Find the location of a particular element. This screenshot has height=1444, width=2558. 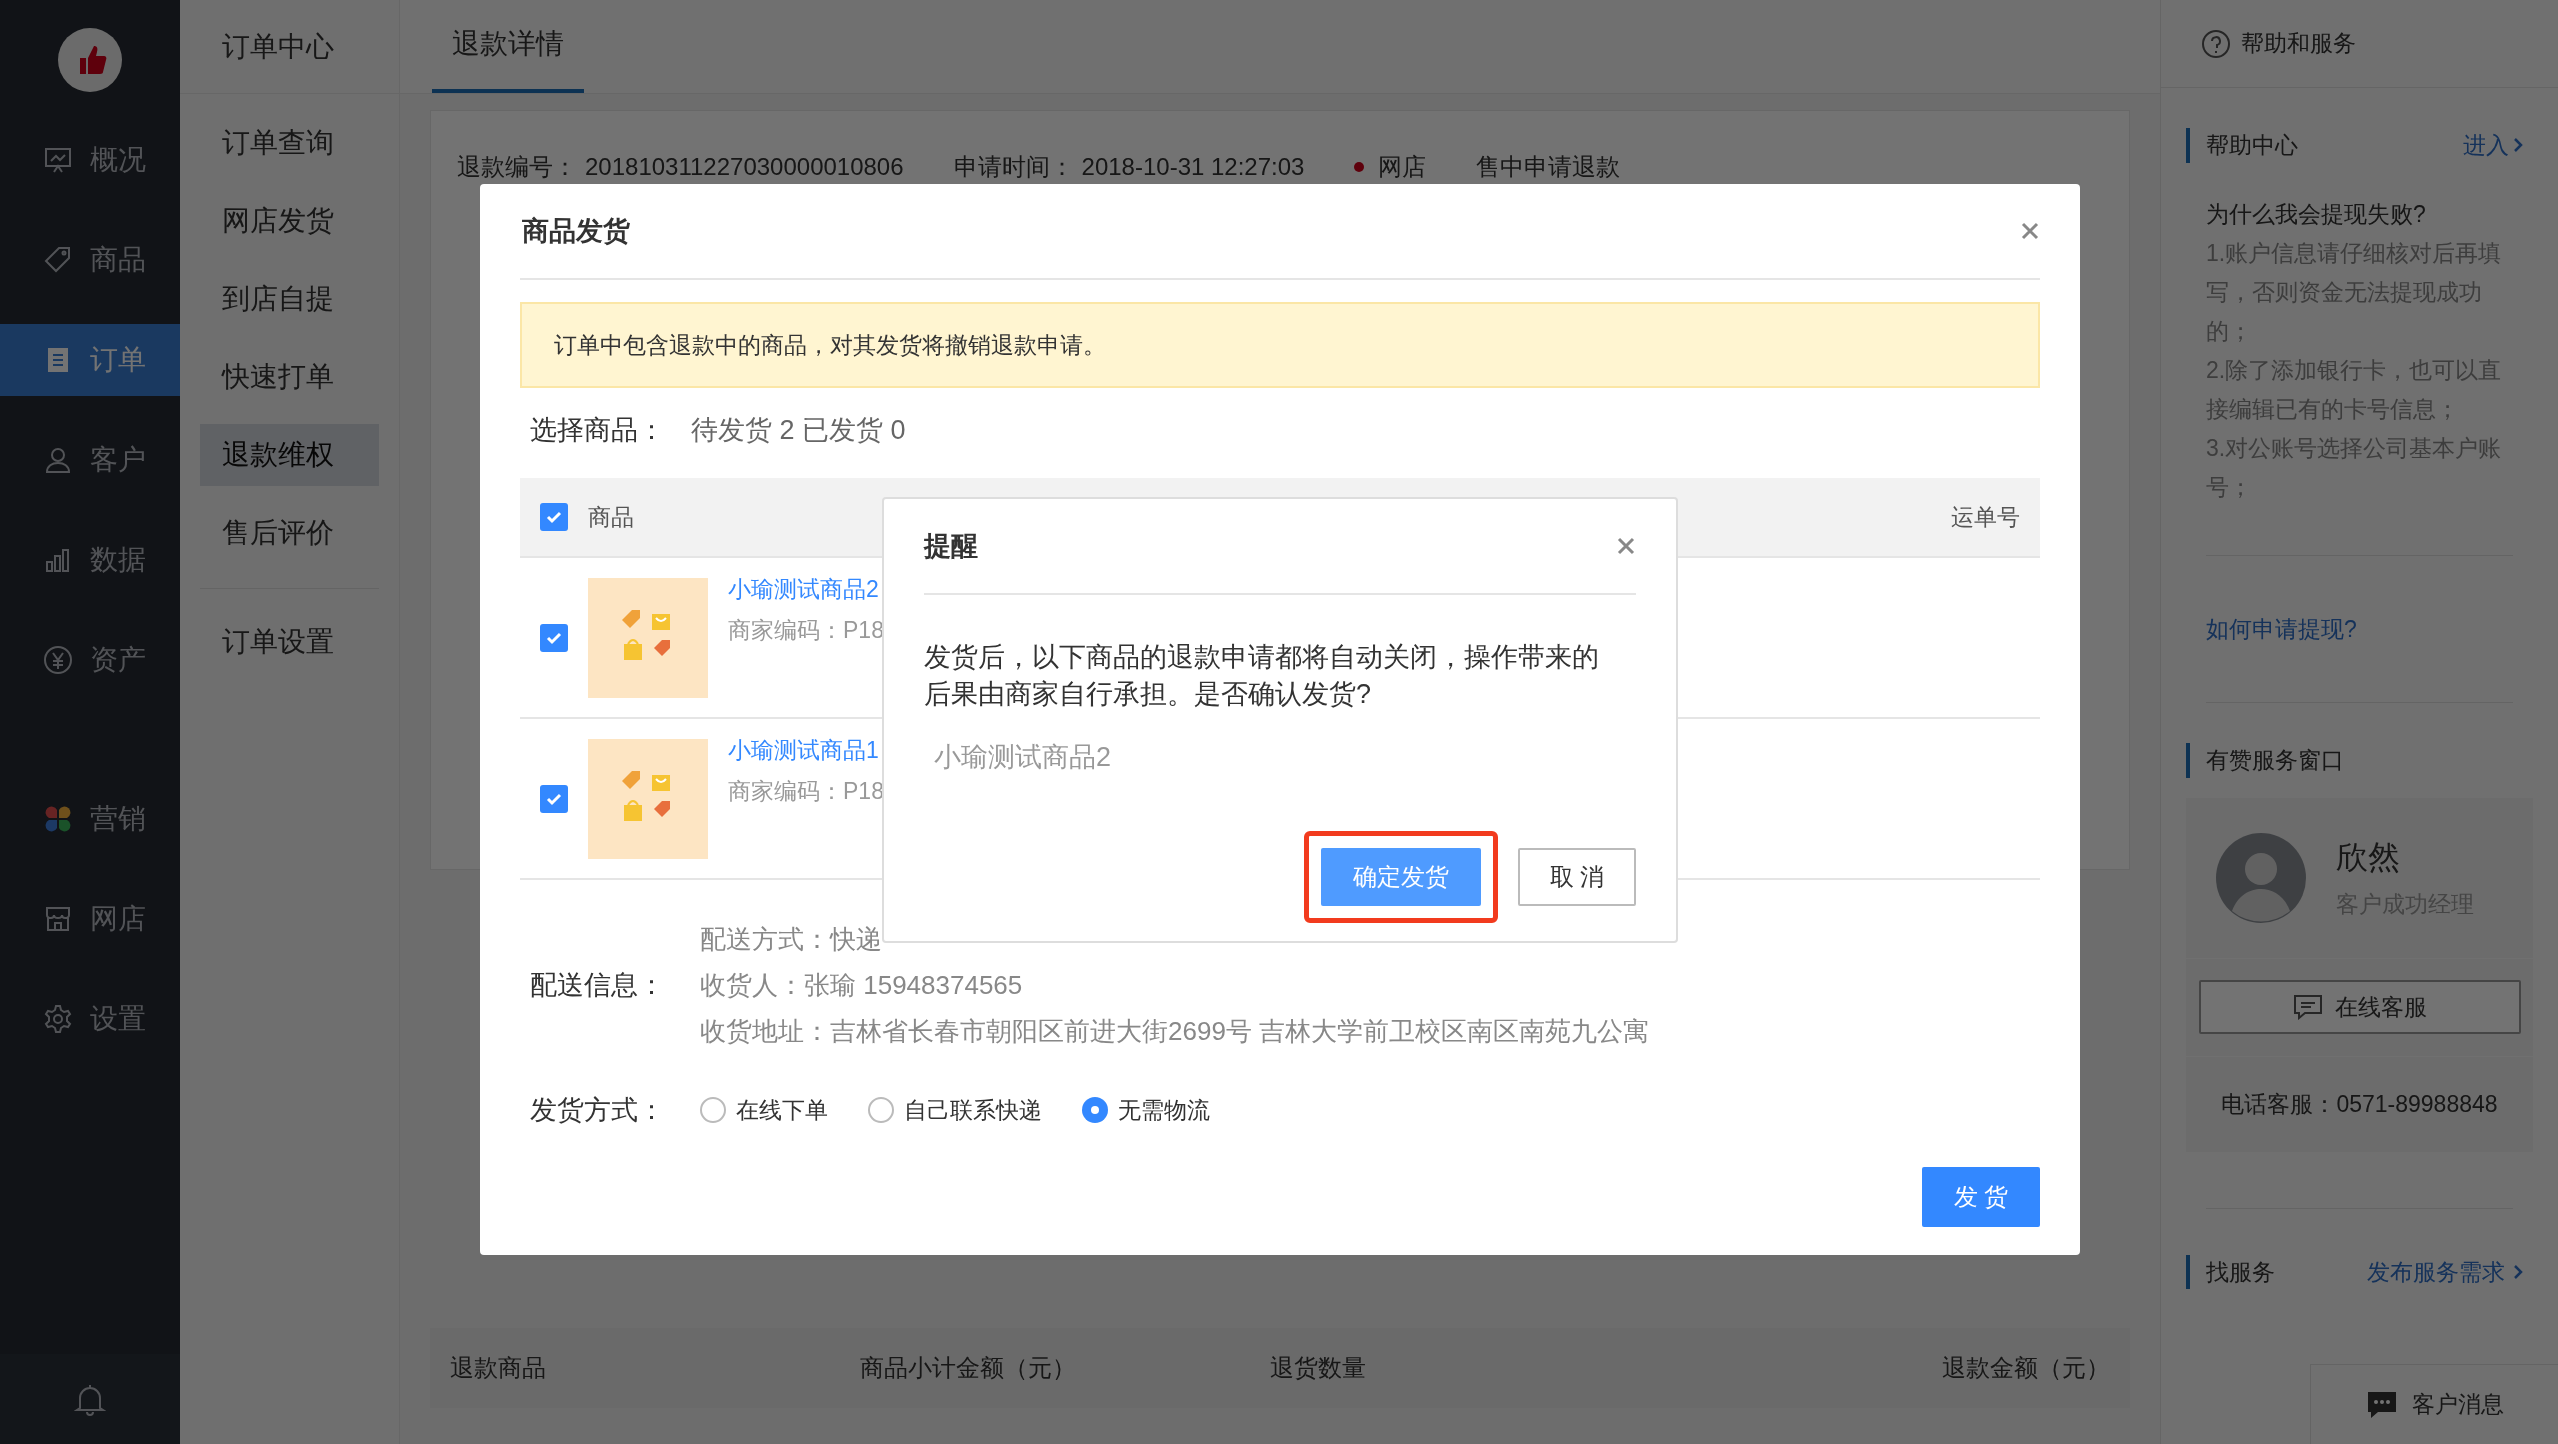

ship-button: 发 货 is located at coordinates (1981, 1196).